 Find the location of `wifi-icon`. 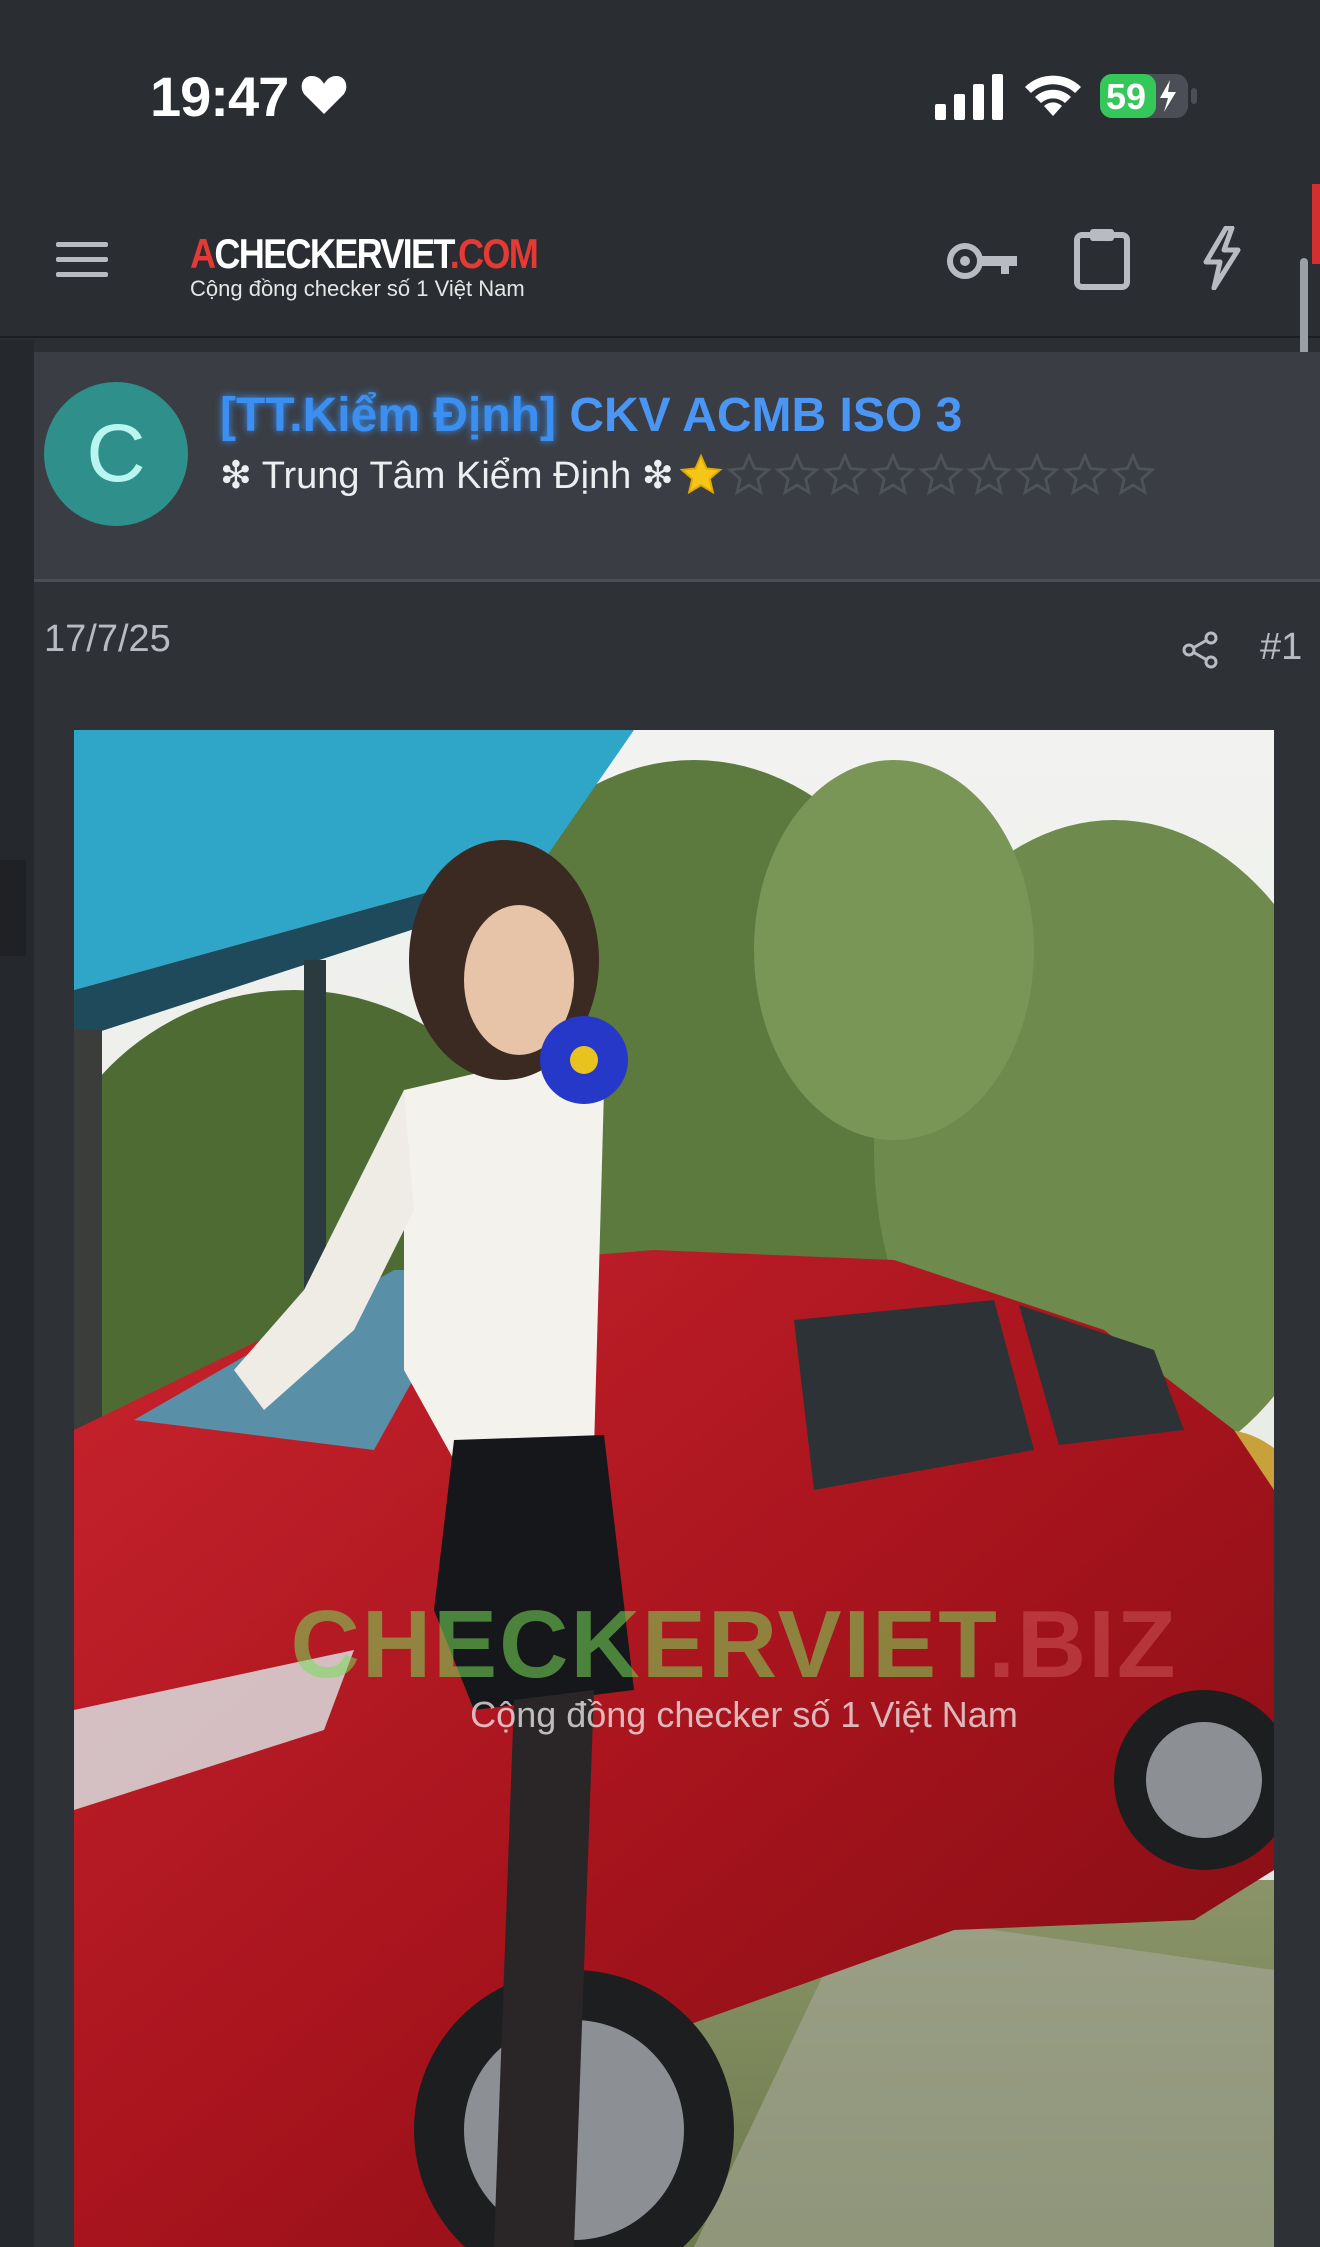

wifi-icon is located at coordinates (1053, 95).